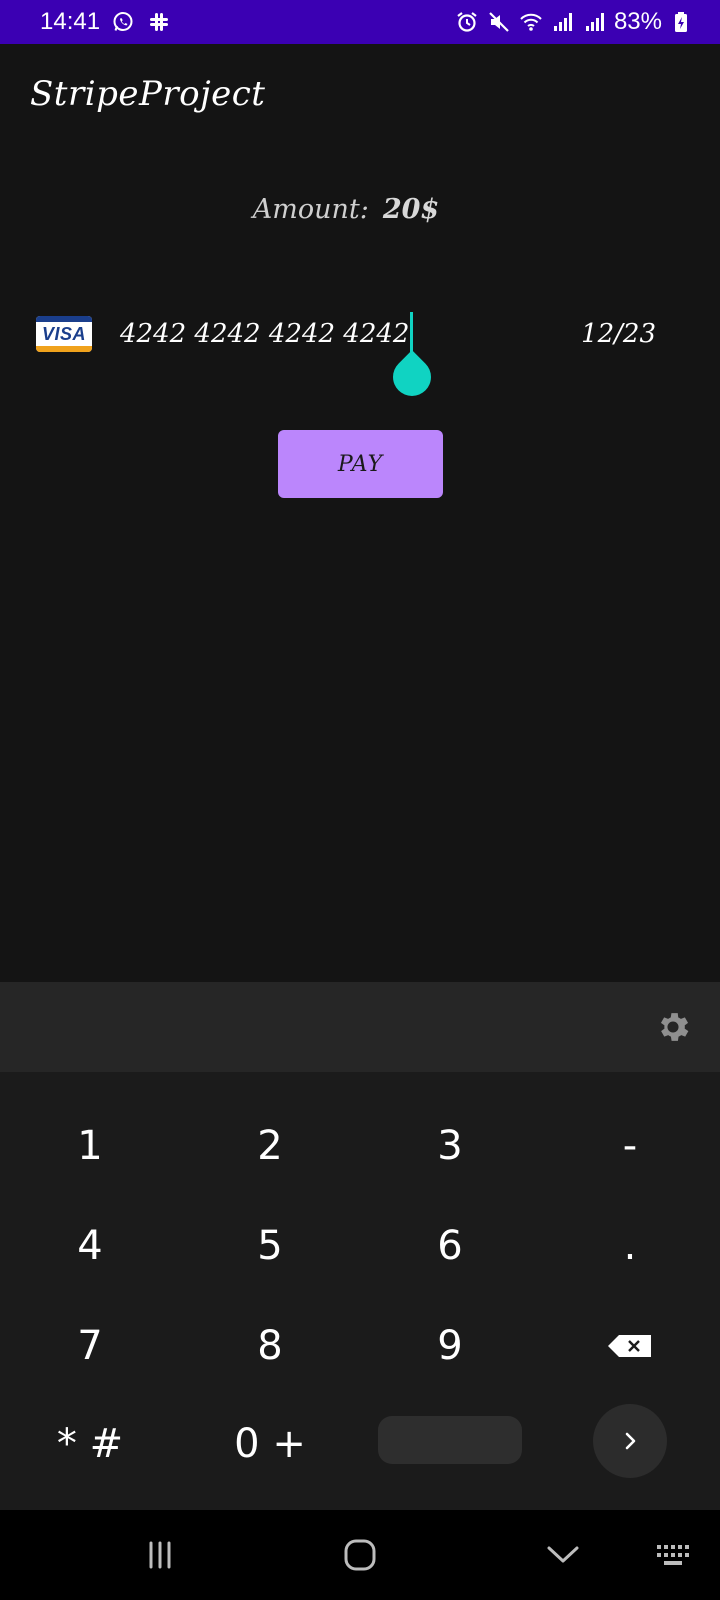 This screenshot has height=1600, width=720. What do you see at coordinates (123, 22) in the screenshot?
I see `whatsapp-icon` at bounding box center [123, 22].